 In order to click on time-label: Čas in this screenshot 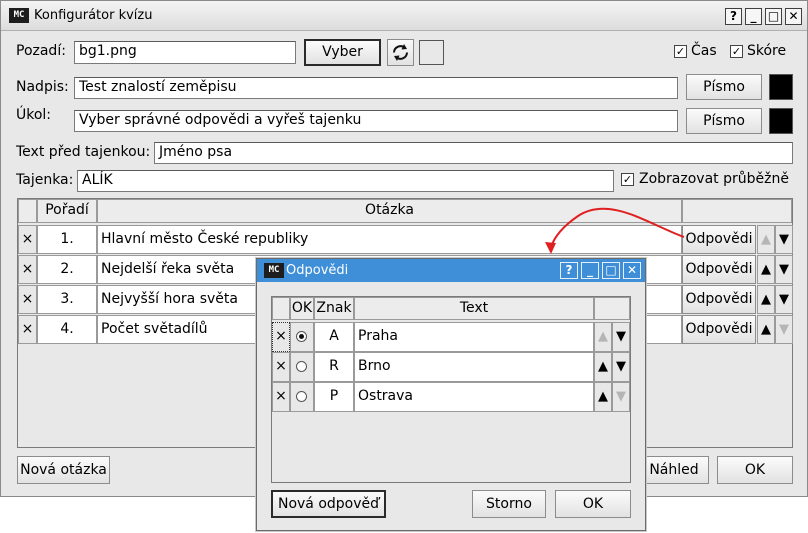, I will do `click(704, 51)`.